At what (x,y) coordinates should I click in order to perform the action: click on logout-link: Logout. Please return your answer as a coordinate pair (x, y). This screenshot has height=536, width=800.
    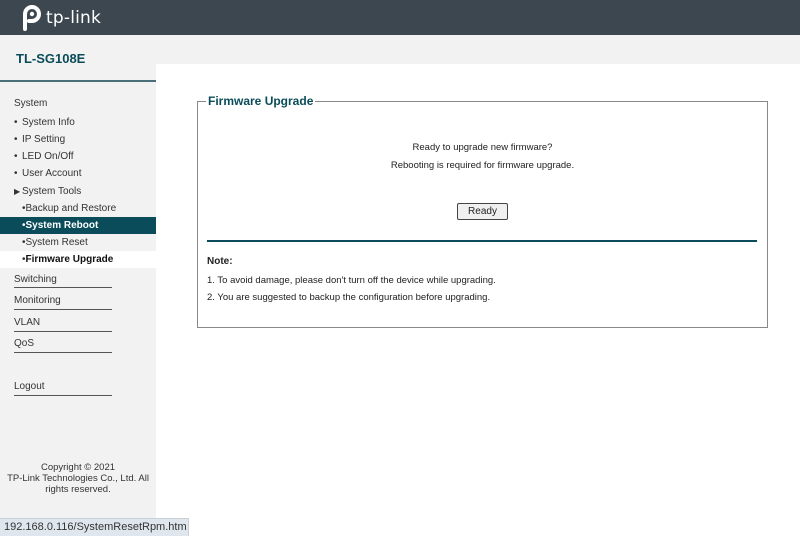
    Looking at the image, I should click on (29, 386).